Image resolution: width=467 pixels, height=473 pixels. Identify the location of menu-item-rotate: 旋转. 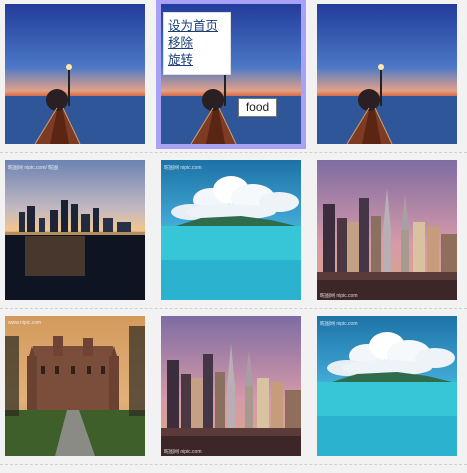
(199, 59).